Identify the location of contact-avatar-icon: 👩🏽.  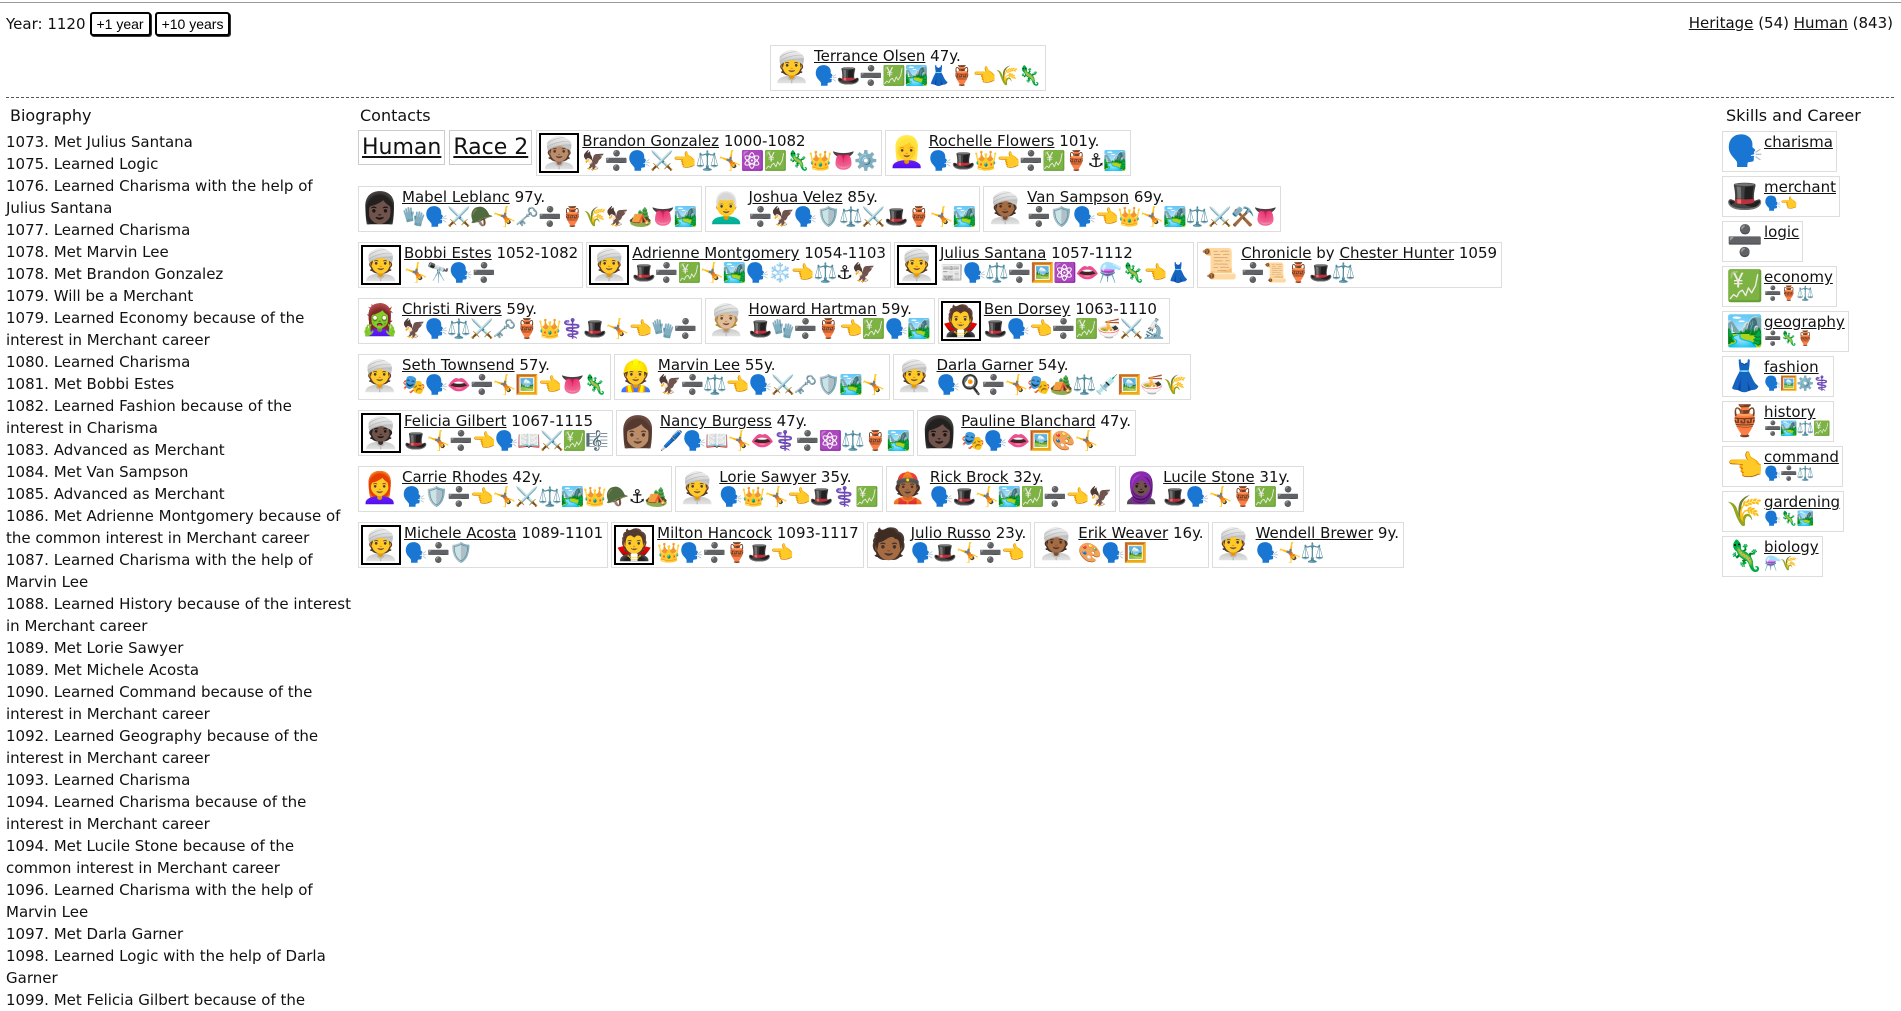
(638, 432).